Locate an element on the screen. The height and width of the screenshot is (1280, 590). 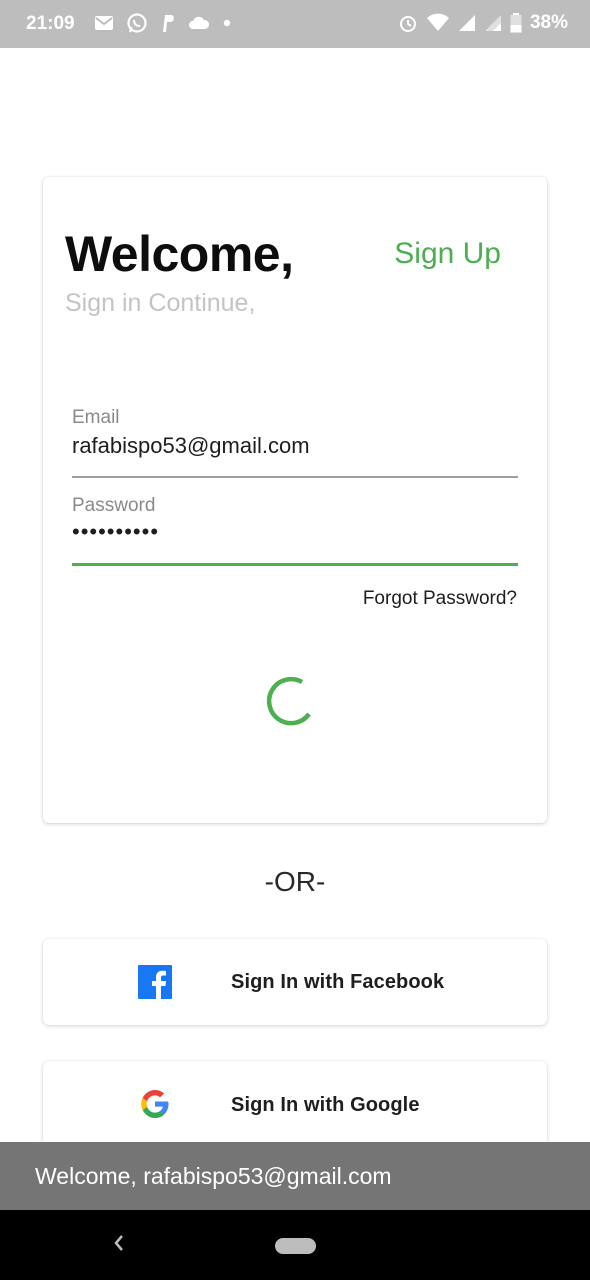
status-bar: 21:09 38% is located at coordinates (295, 24).